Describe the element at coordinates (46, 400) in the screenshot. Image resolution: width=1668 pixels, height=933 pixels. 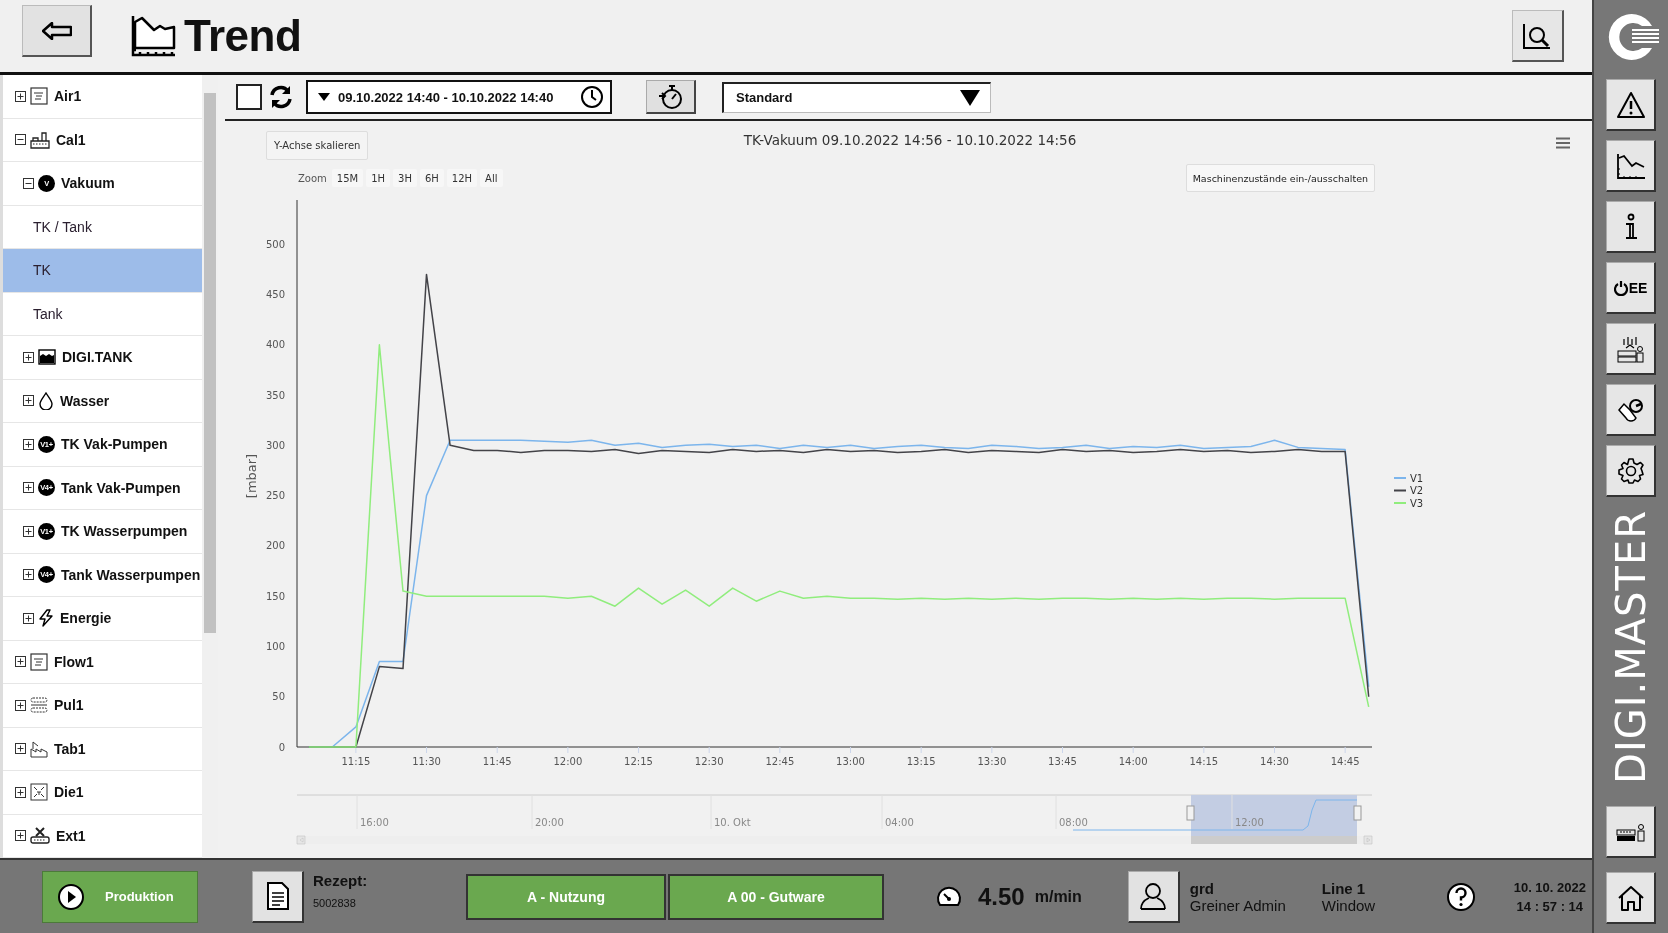
I see `drop-icon` at that location.